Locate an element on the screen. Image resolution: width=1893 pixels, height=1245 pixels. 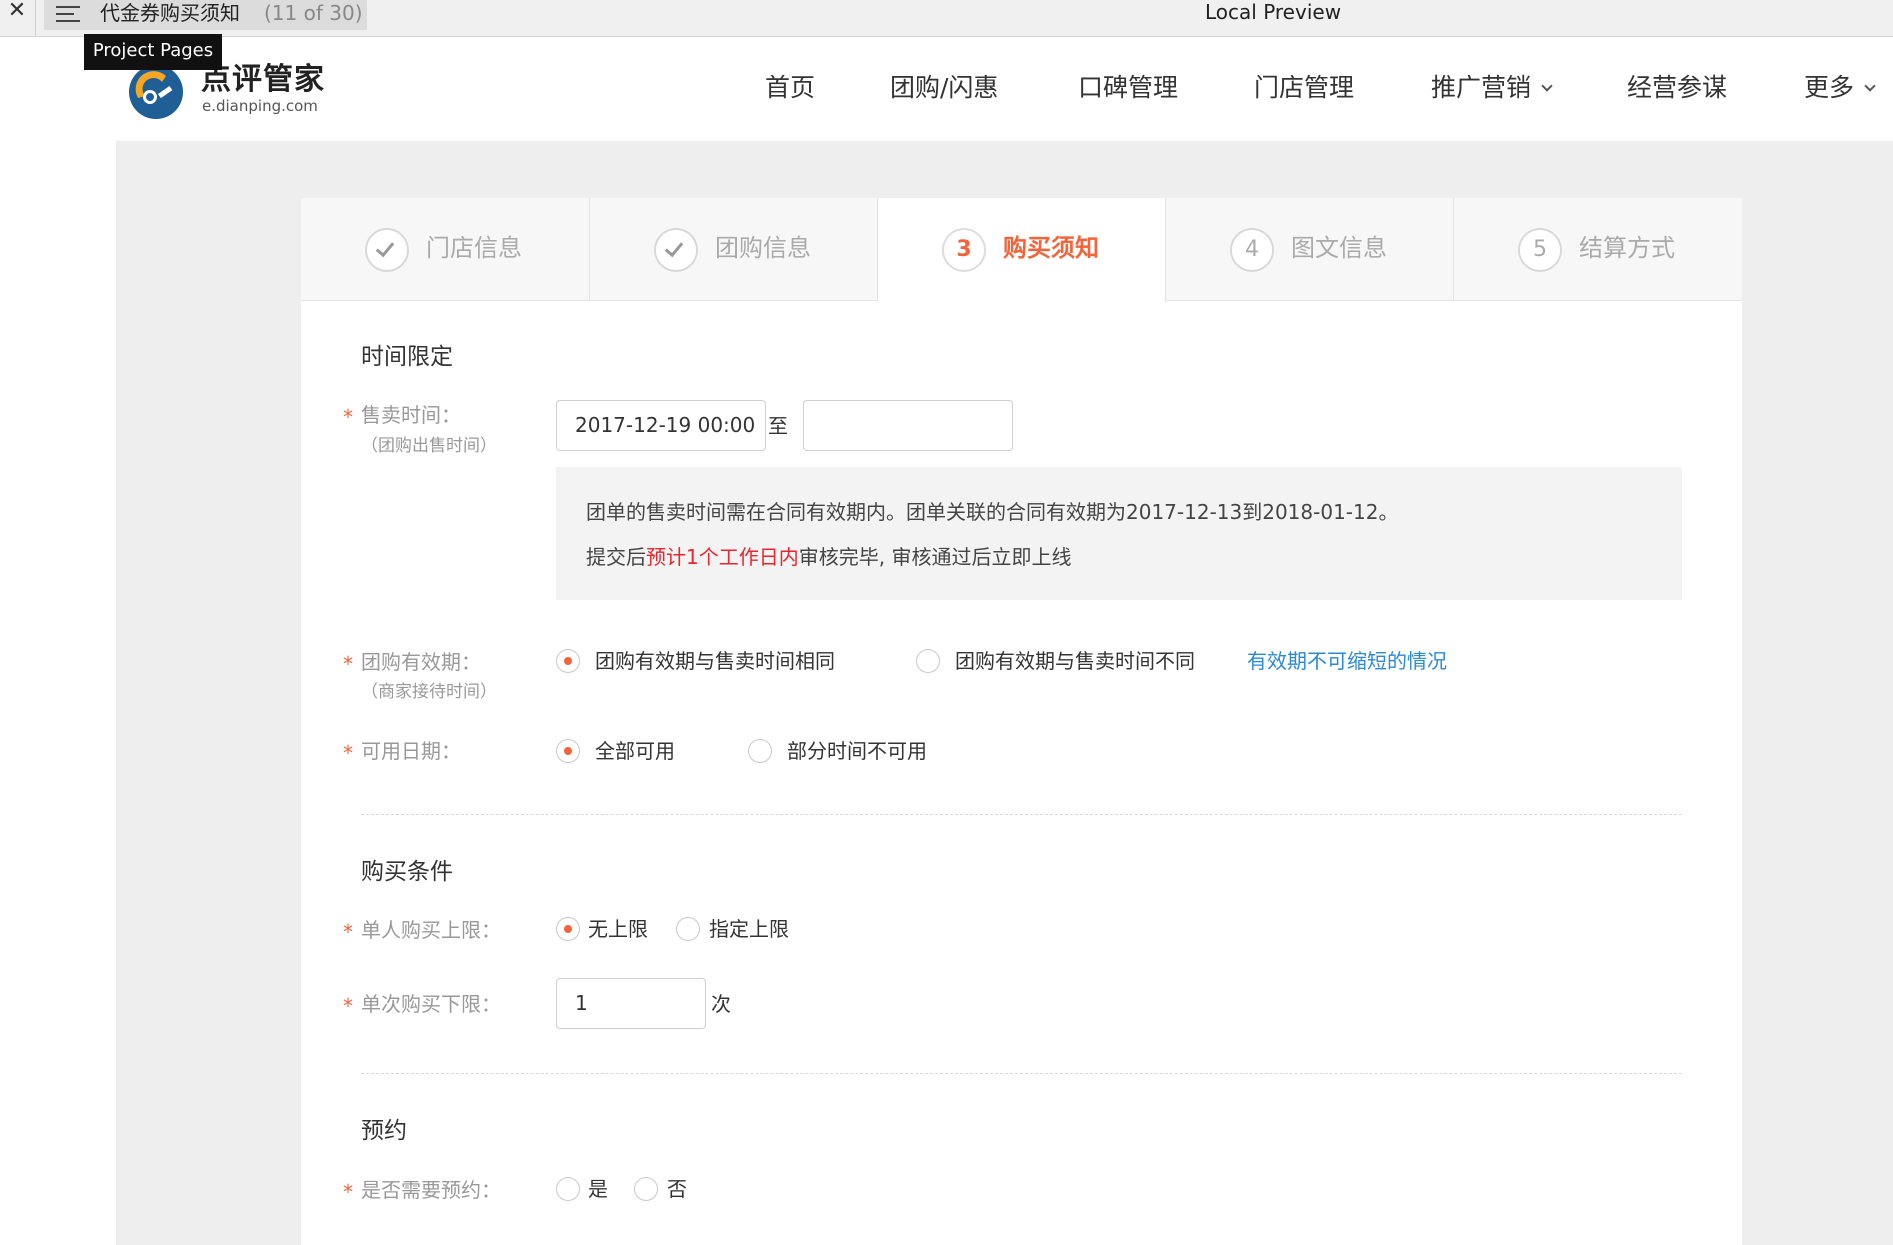
tooltip: Project Pages is located at coordinates (153, 52).